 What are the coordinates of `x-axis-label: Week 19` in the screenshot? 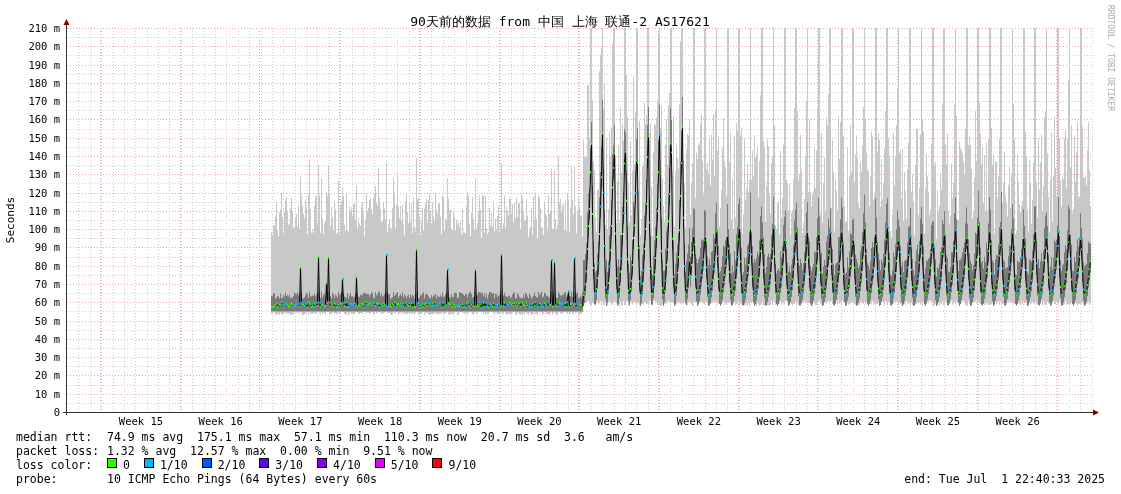 It's located at (459, 421).